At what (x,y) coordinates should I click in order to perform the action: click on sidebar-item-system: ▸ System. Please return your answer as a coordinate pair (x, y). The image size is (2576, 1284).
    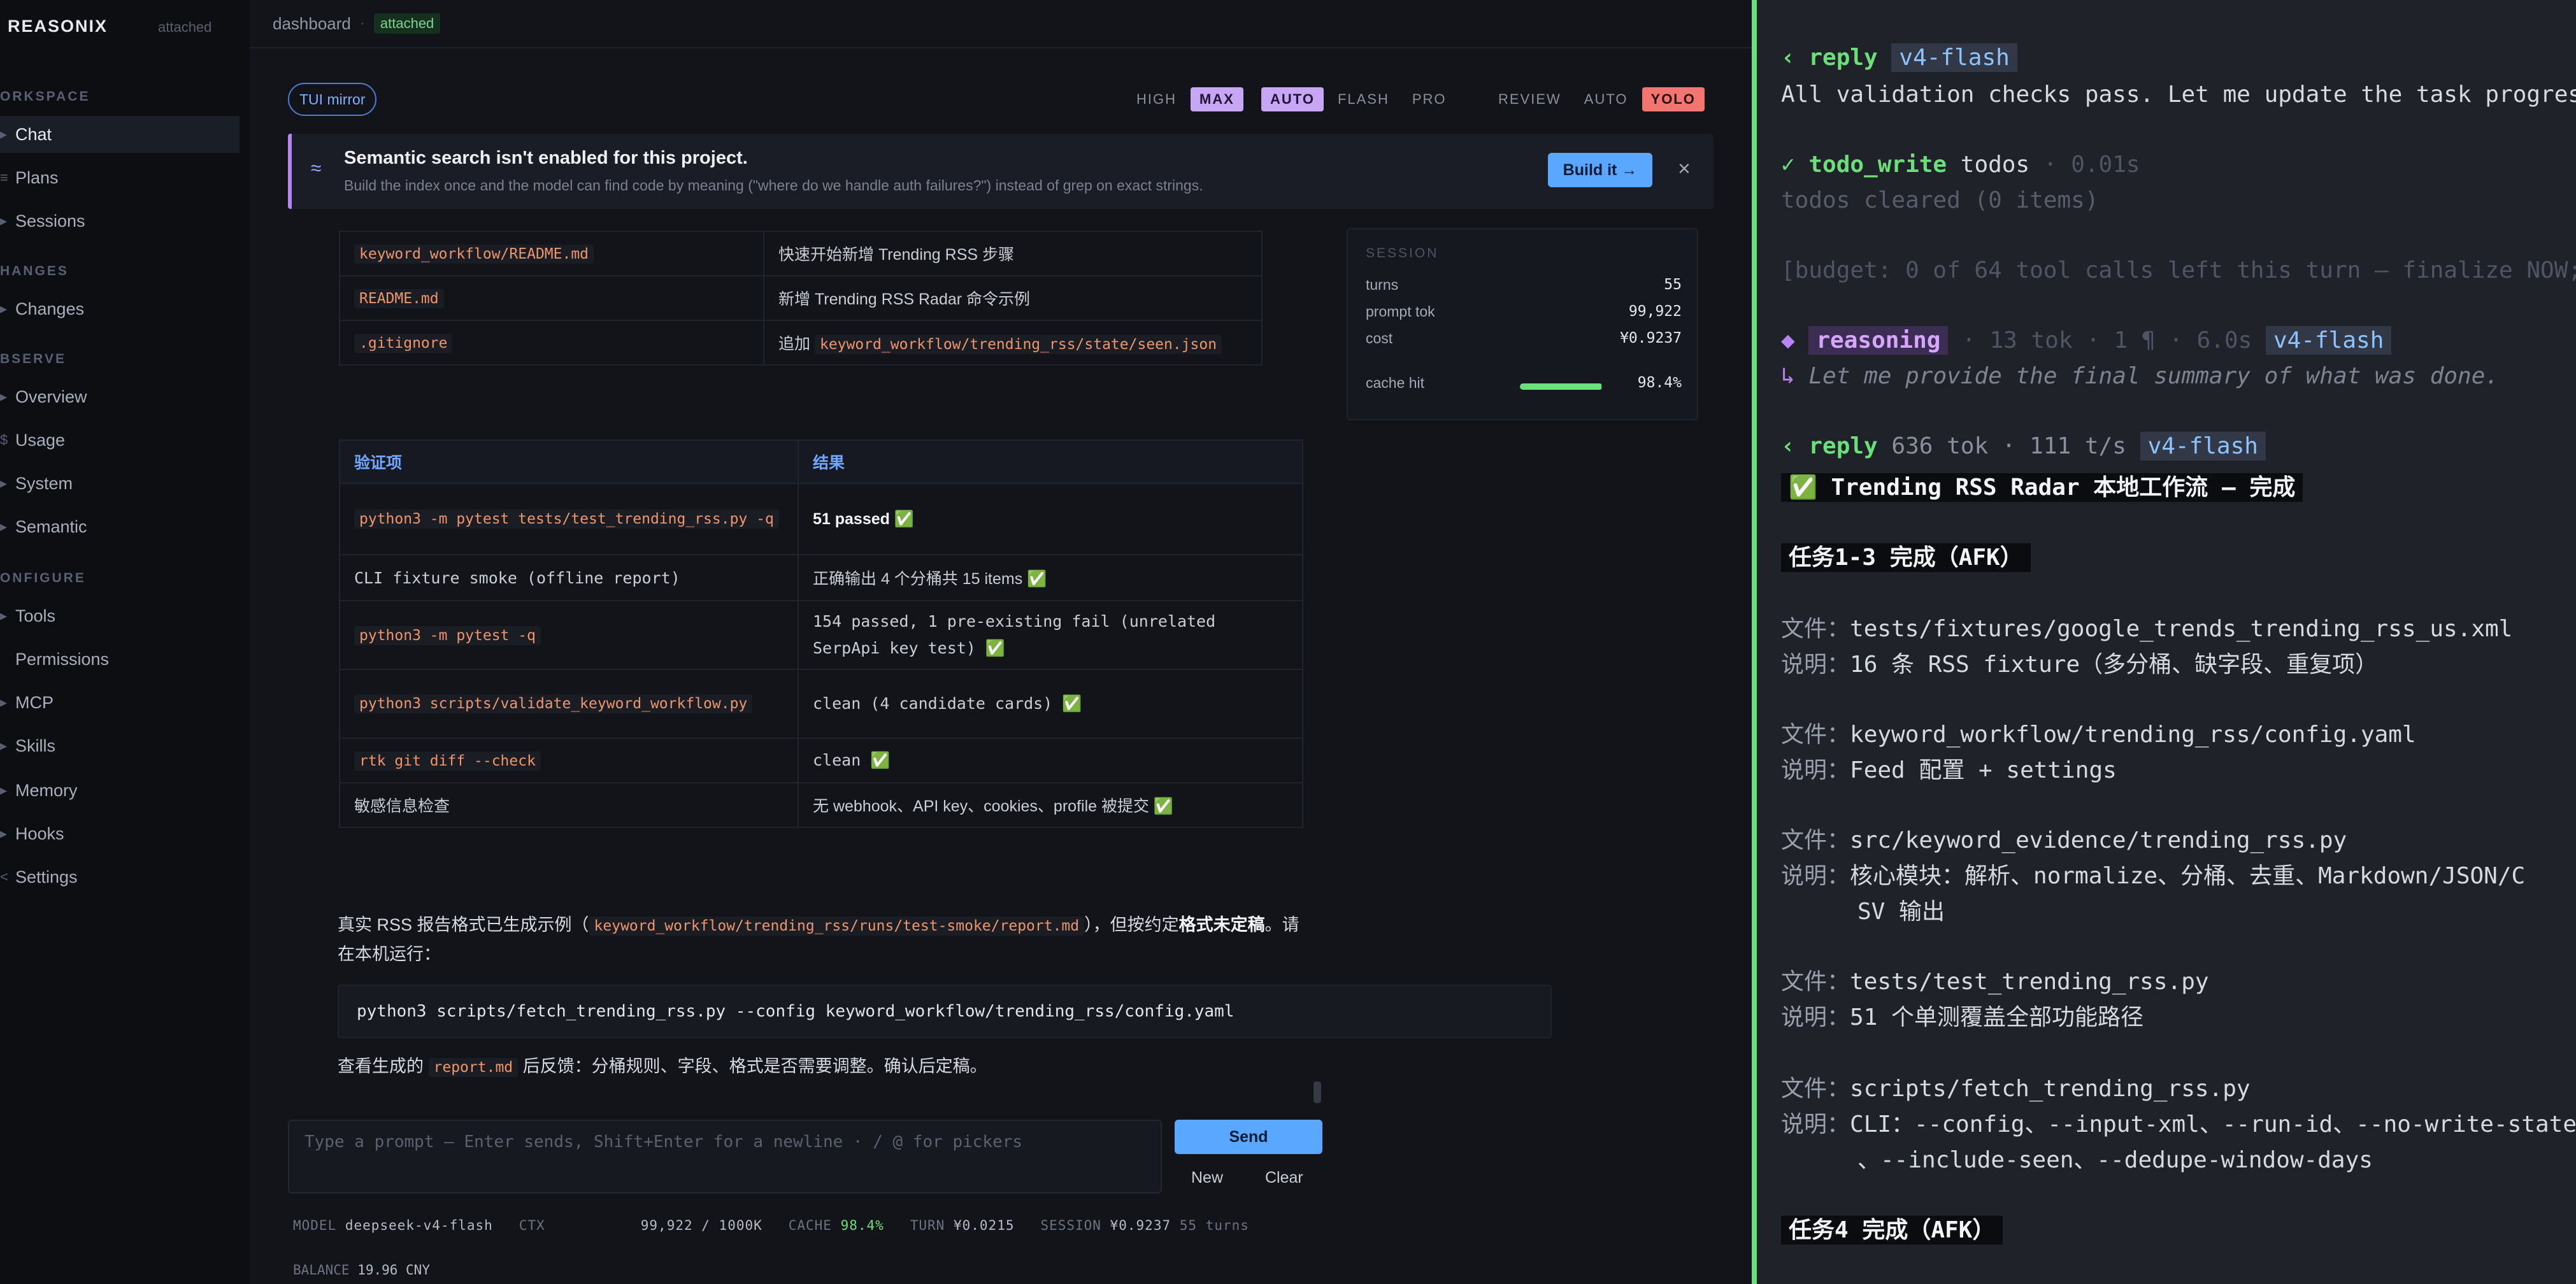
    Looking at the image, I should click on (120, 483).